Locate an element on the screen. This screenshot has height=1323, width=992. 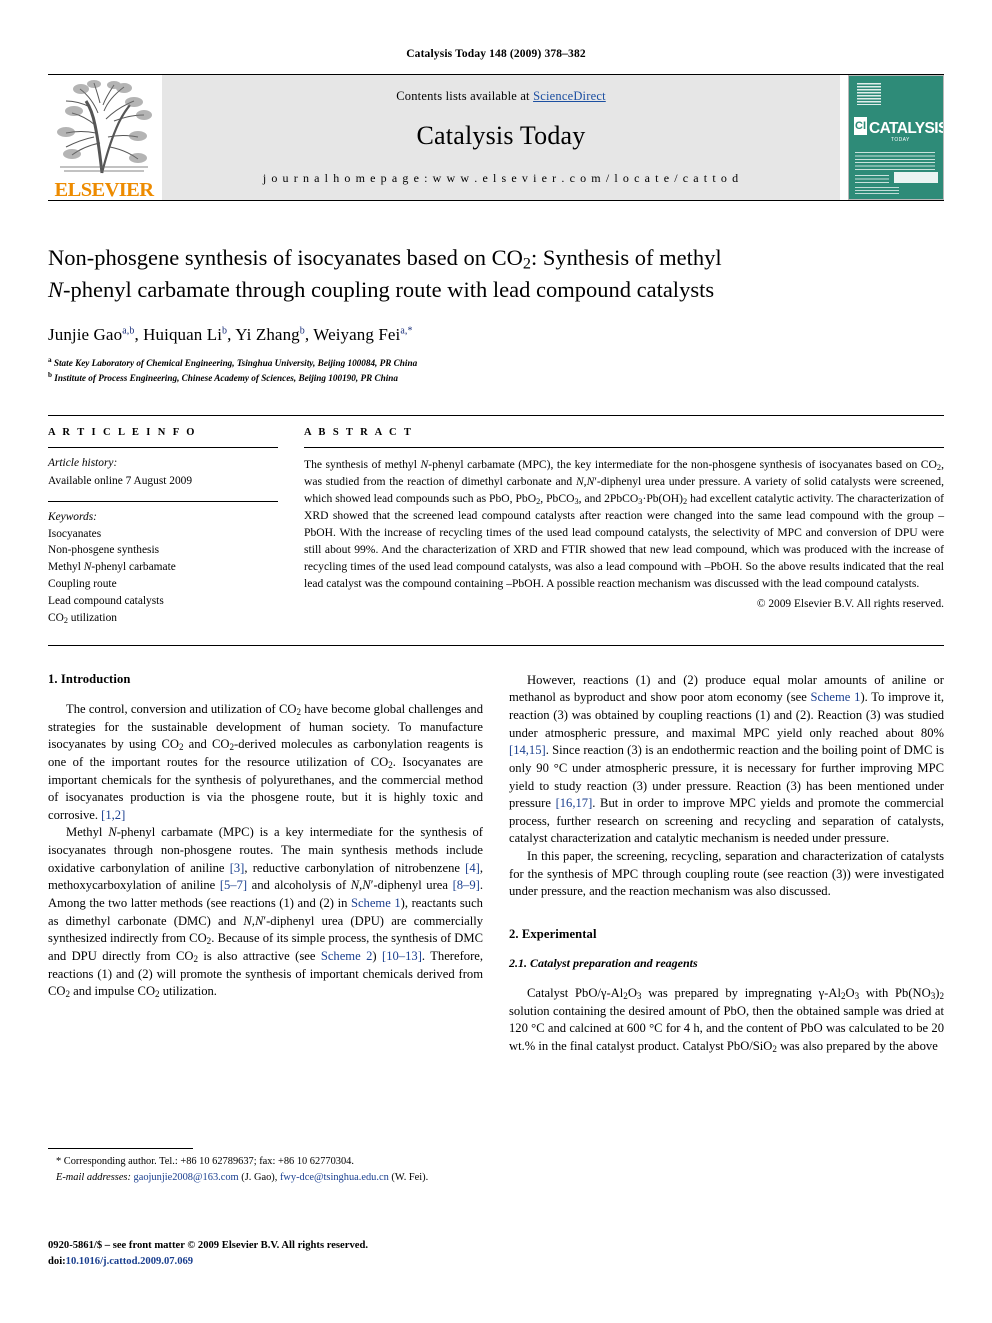
doi-line: doi:10.1016/j.cattod.2009.07.069 is located at coordinates (208, 1262).